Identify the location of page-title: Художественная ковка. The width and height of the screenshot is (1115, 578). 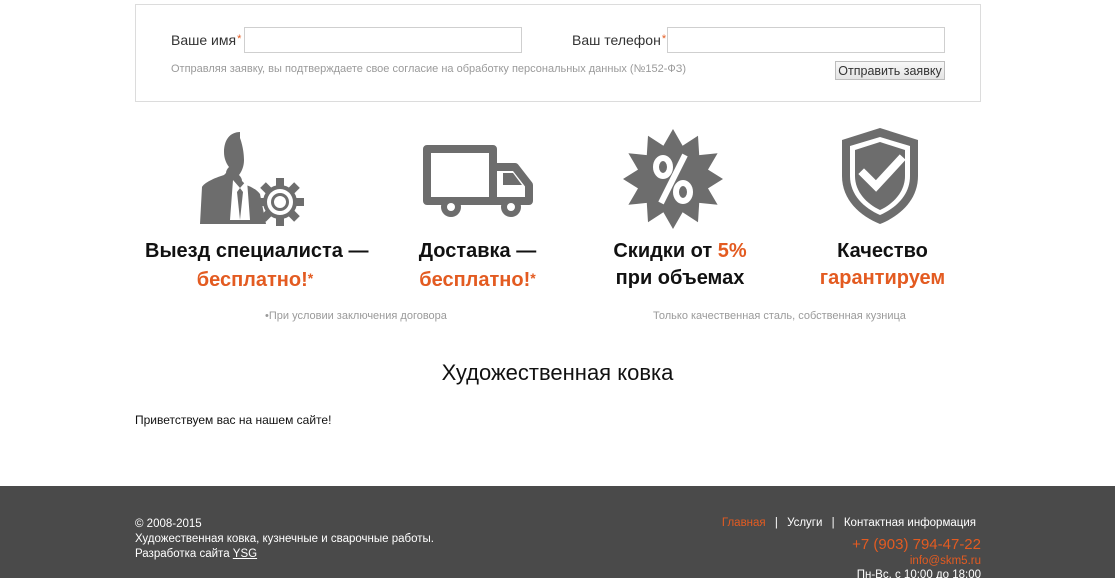
(557, 372).